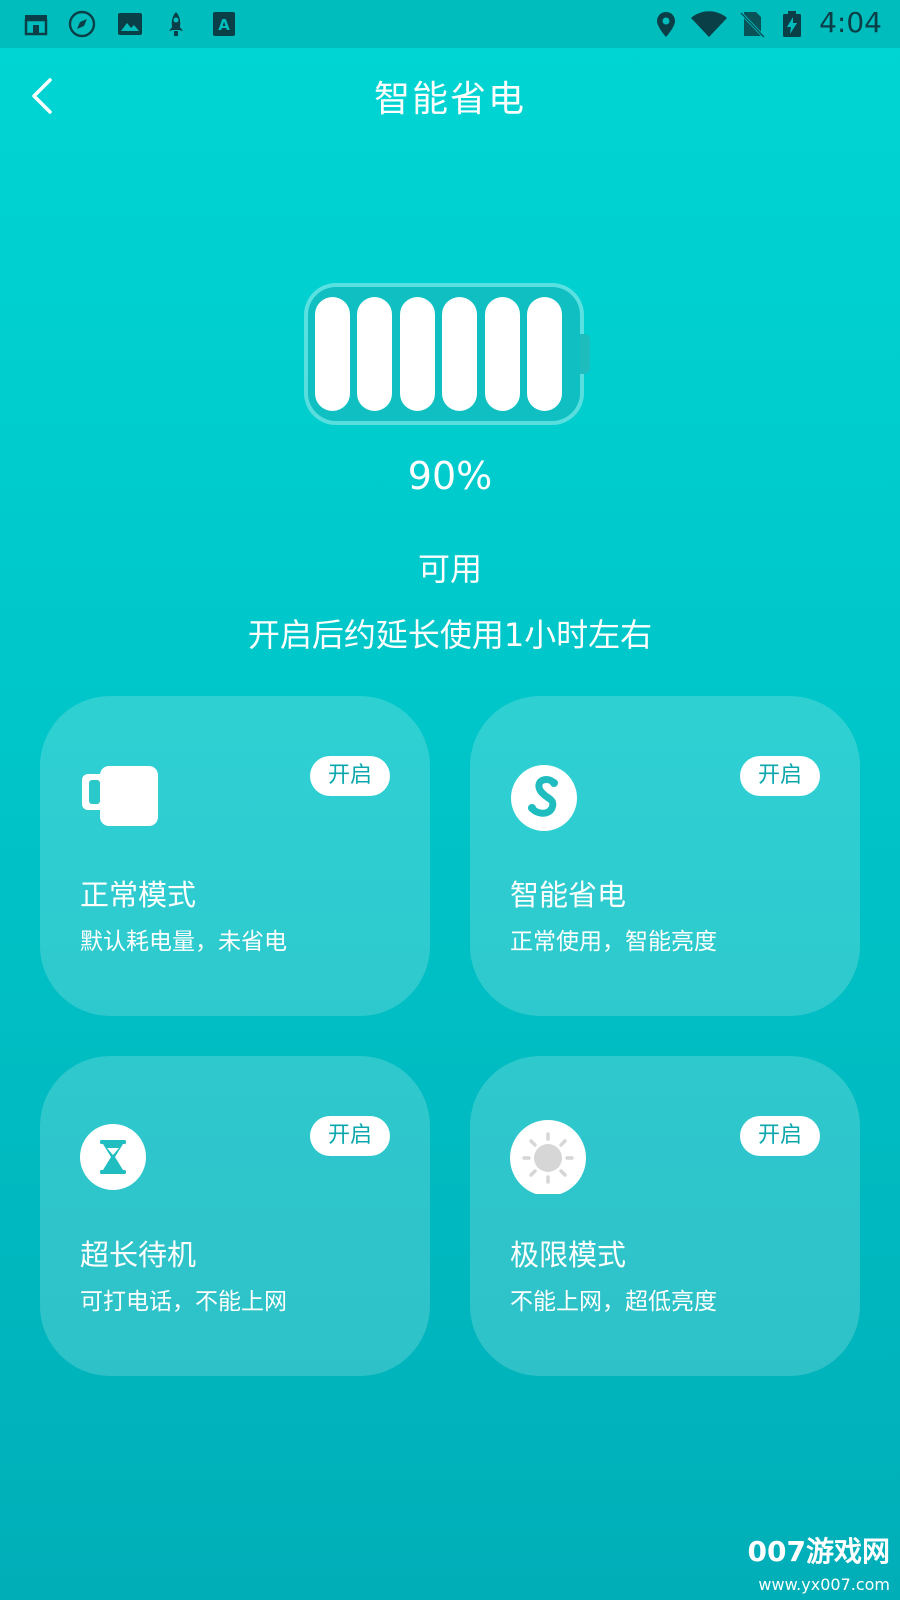 Image resolution: width=900 pixels, height=1600 pixels. What do you see at coordinates (235, 856) in the screenshot?
I see `mode-card-normal: 开启 正常模式 默认耗电量，未省电` at bounding box center [235, 856].